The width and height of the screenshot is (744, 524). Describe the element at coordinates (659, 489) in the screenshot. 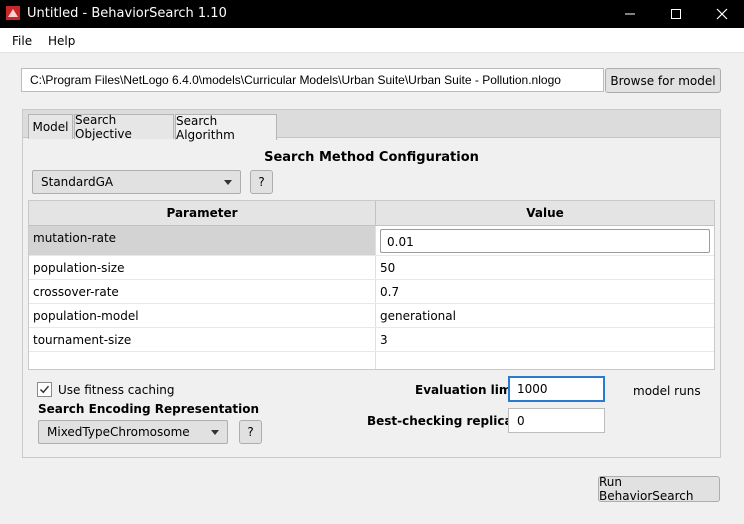

I see `run-behaviorsearch-button: Run BehaviorSearch` at that location.